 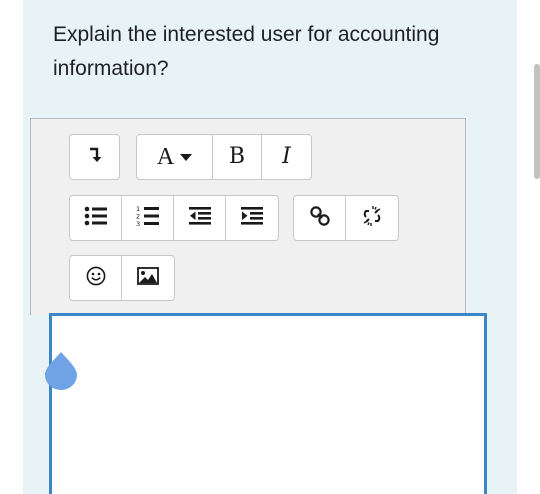 I want to click on bullet-list-icon, so click(x=96, y=218).